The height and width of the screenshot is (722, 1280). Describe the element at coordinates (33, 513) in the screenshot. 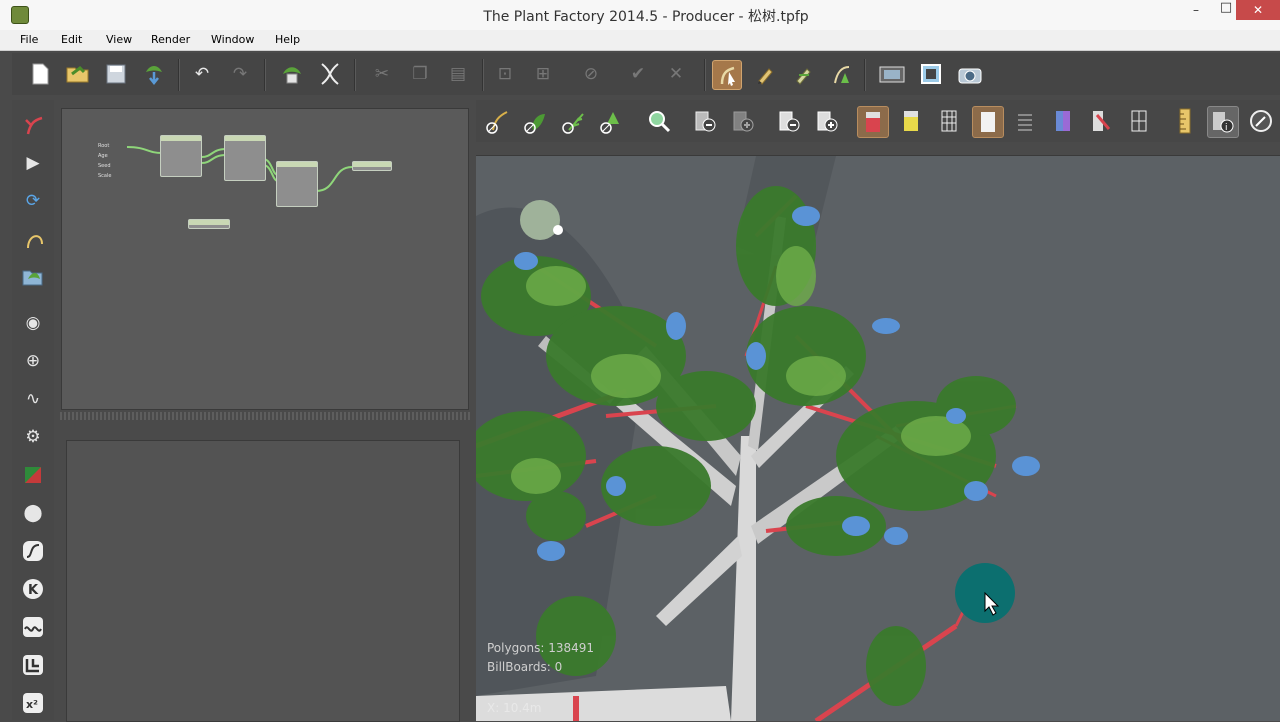

I see `circle-icon: ⬤` at that location.